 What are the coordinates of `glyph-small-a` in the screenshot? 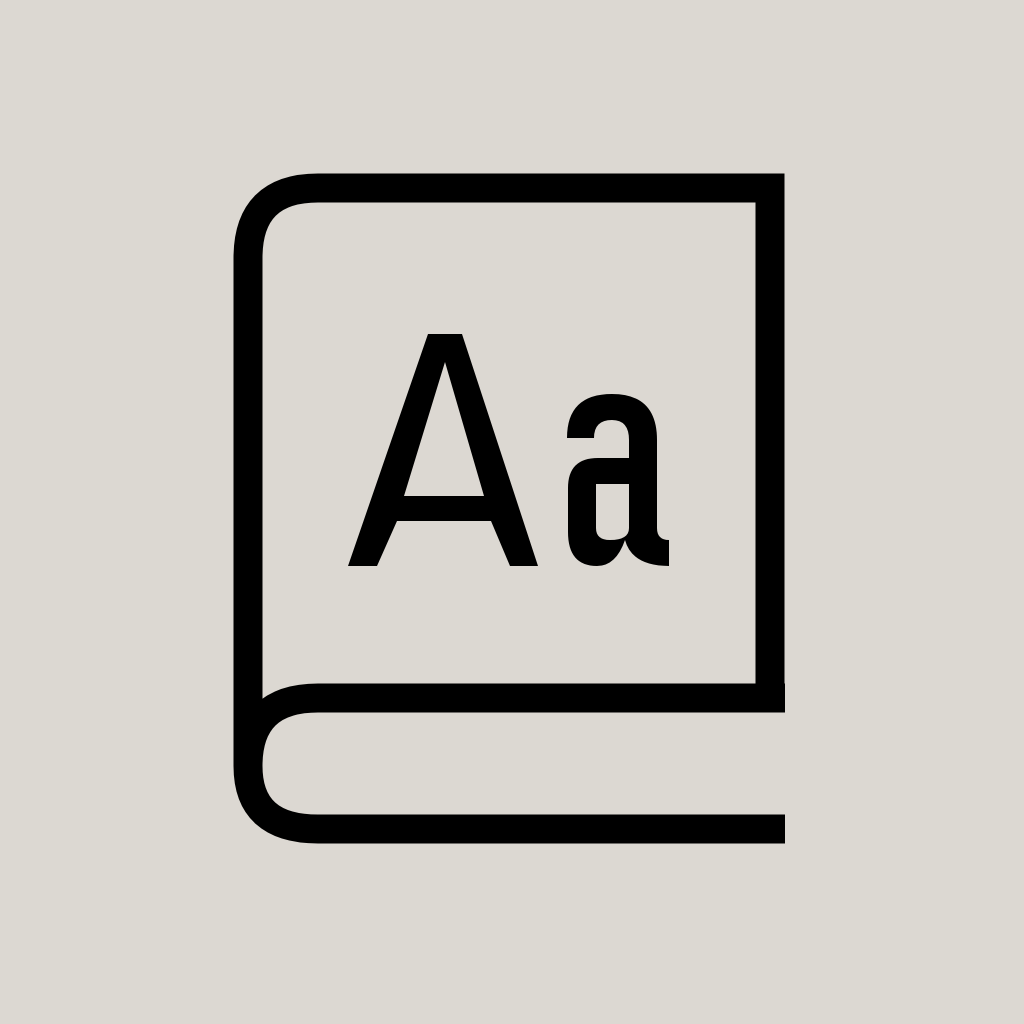 It's located at (618, 480).